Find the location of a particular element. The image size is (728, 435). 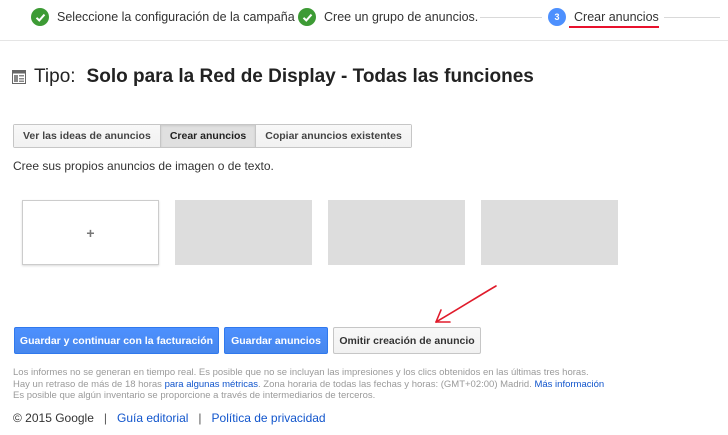

tab-copy-ads: Copiar anuncios existentes is located at coordinates (333, 136).